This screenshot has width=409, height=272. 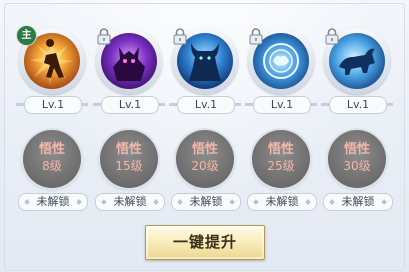 I want to click on unlock-requirement-circle: 悟性 30级, so click(x=357, y=159).